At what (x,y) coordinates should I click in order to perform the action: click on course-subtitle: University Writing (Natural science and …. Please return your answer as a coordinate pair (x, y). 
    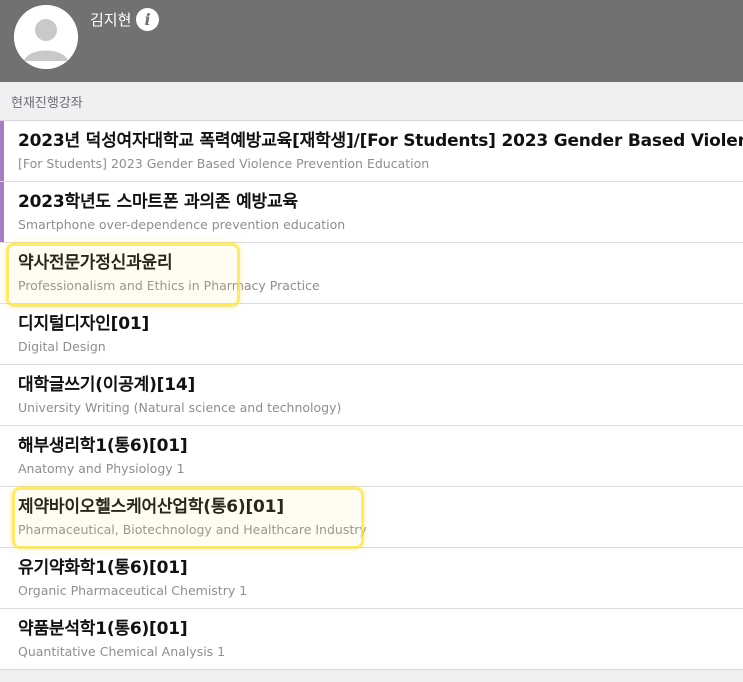
    Looking at the image, I should click on (180, 407).